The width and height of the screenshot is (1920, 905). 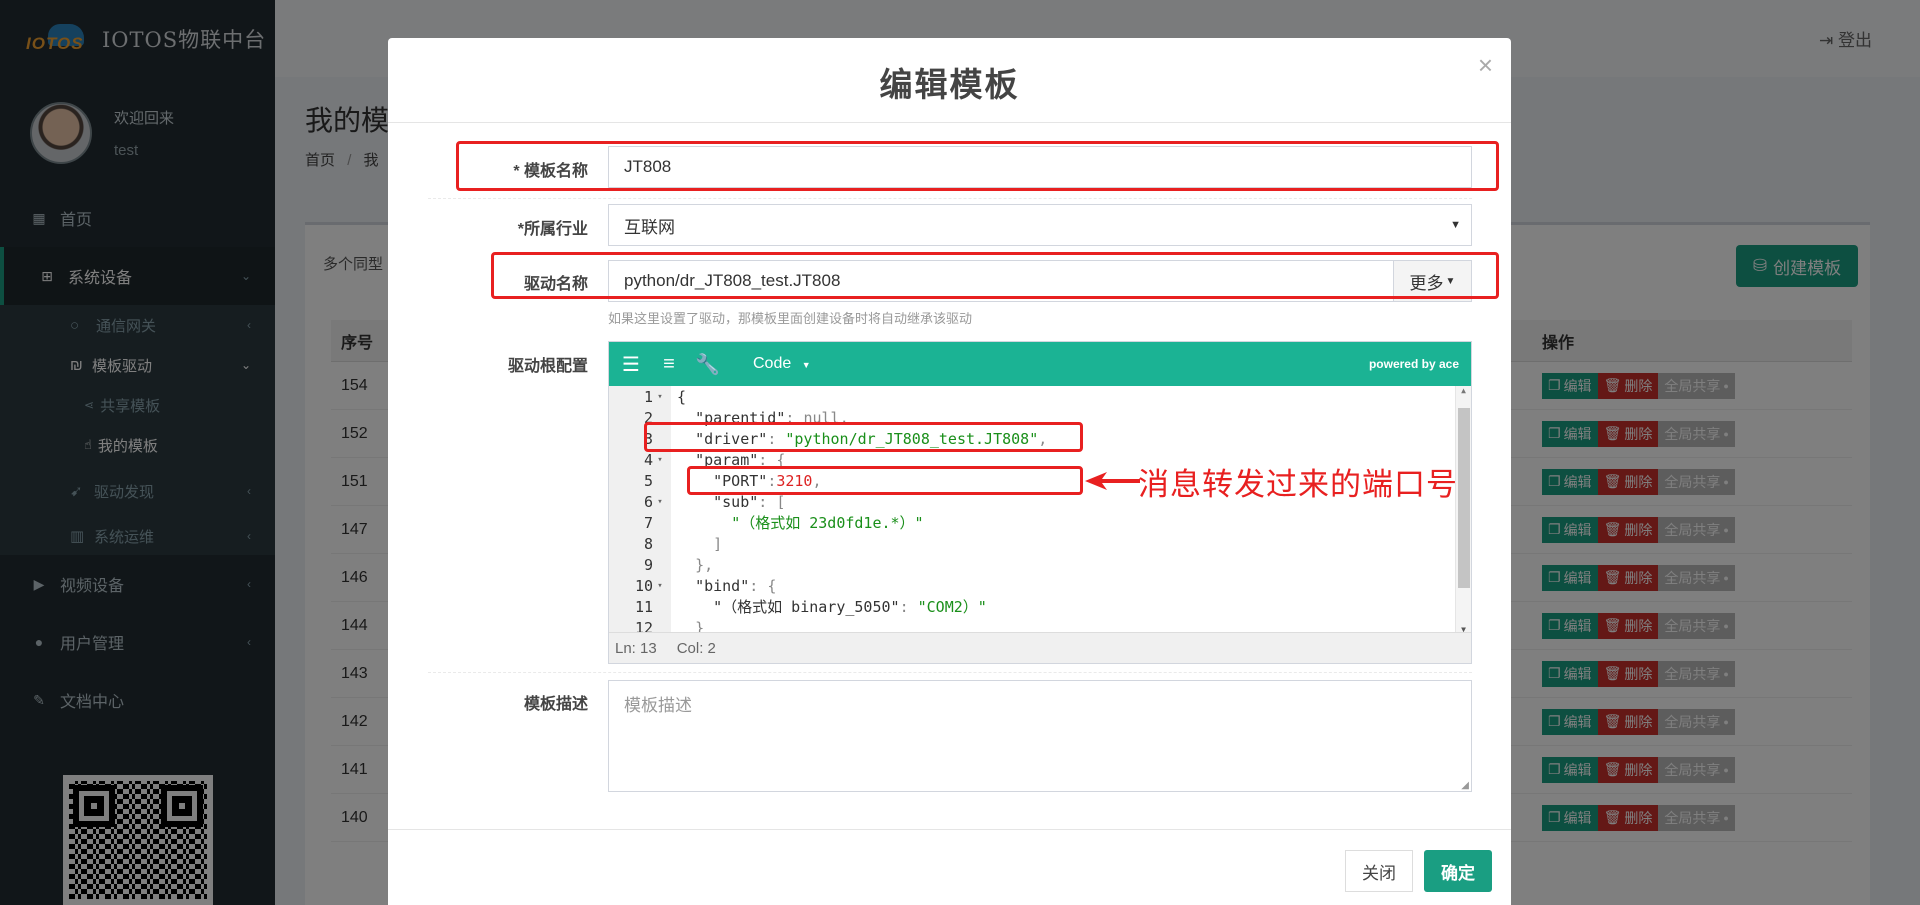 What do you see at coordinates (692, 585) in the screenshot?
I see `code-line: 10 ▾ "bind": {` at bounding box center [692, 585].